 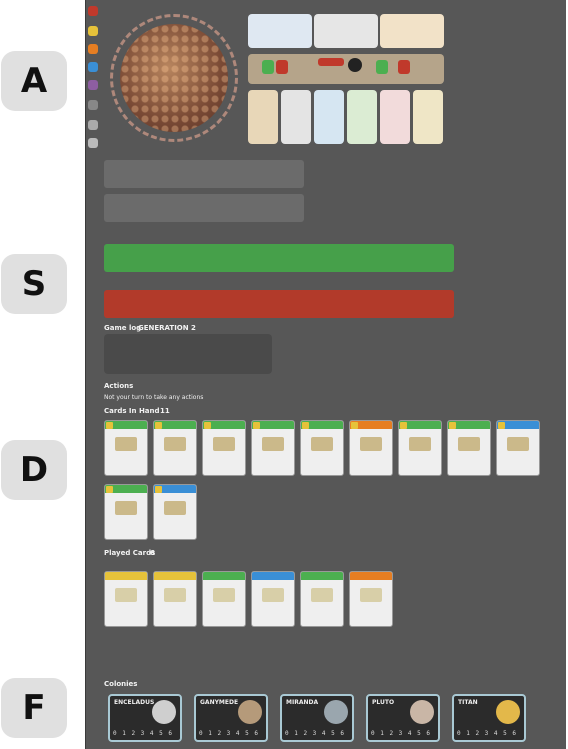 What do you see at coordinates (174, 78) in the screenshot?
I see `mars-map` at bounding box center [174, 78].